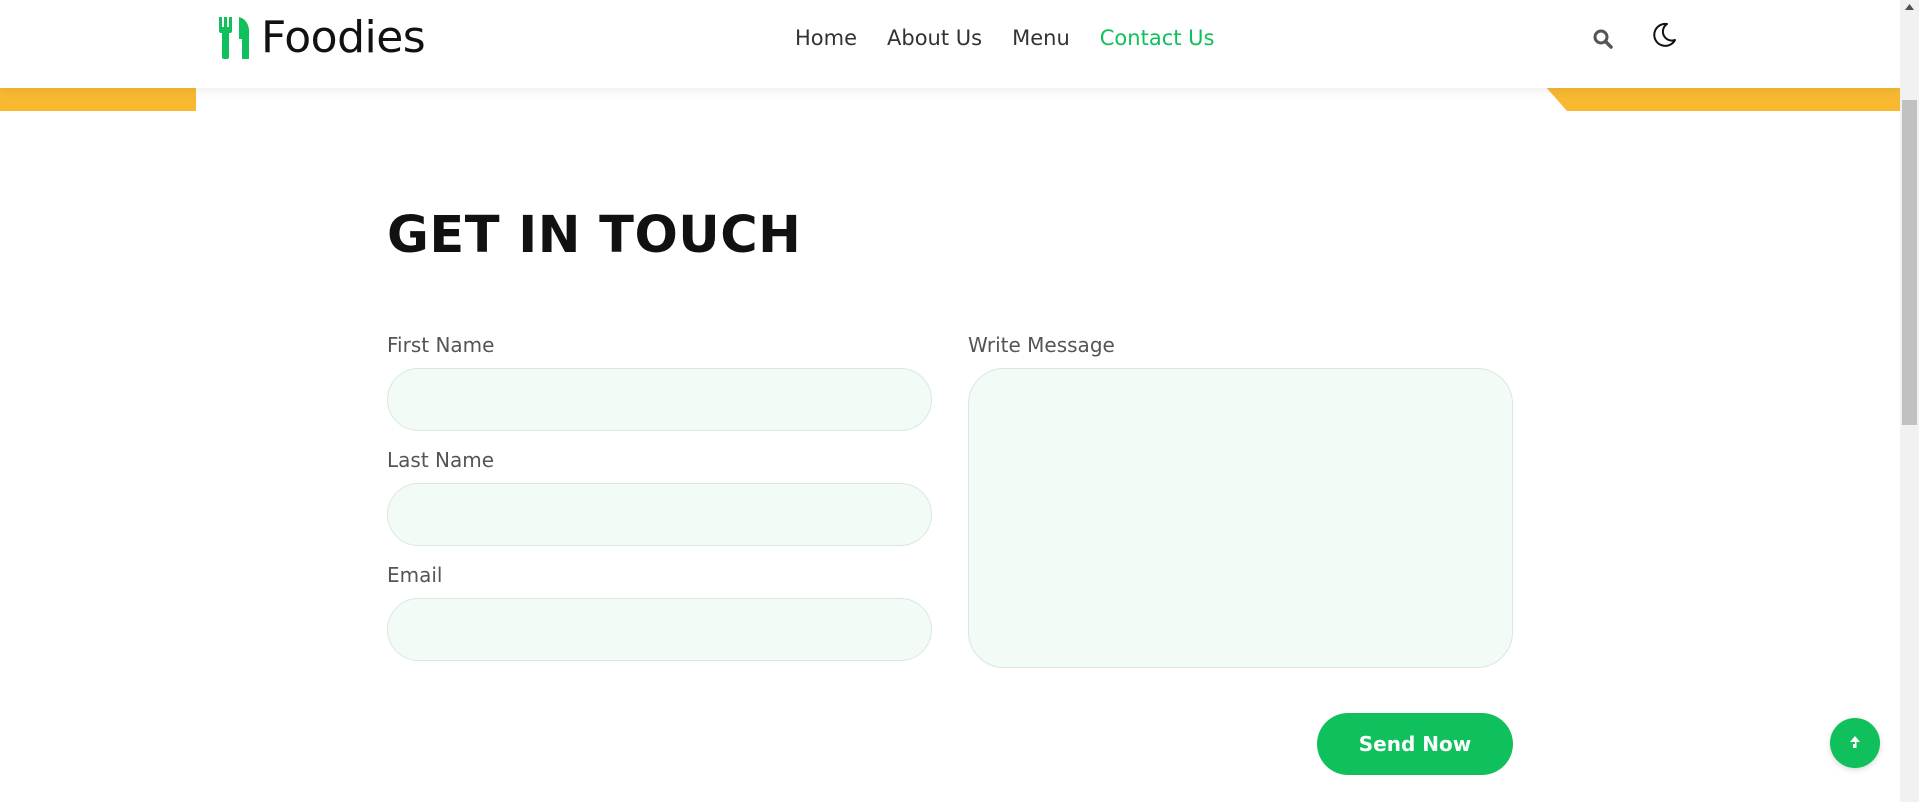 The height and width of the screenshot is (802, 1919). I want to click on arrow-up-icon, so click(1855, 742).